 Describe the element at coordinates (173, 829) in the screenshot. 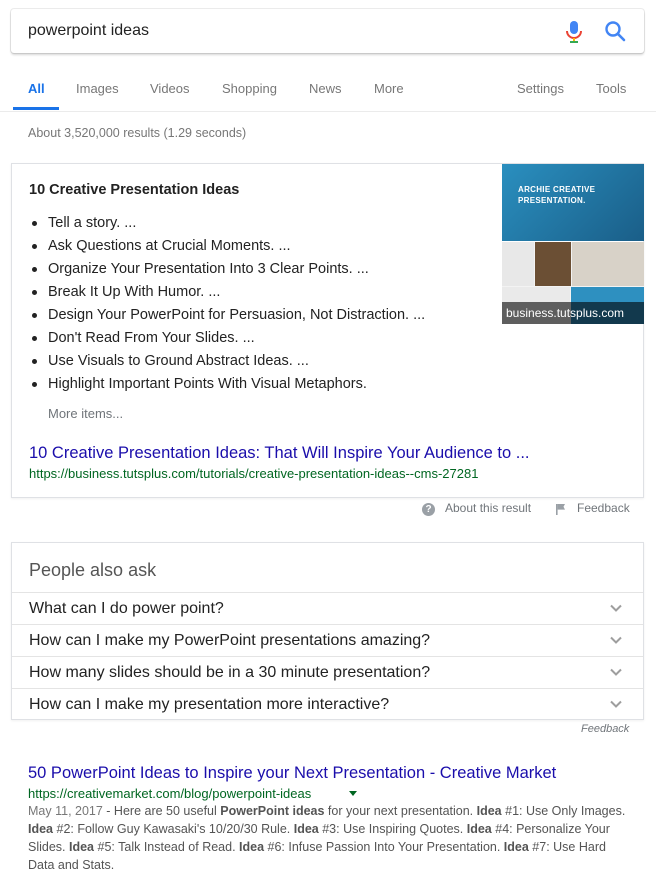

I see `snippet-text: #2: Follow Guy Kawasaki's 10/20/30 Rule.` at that location.